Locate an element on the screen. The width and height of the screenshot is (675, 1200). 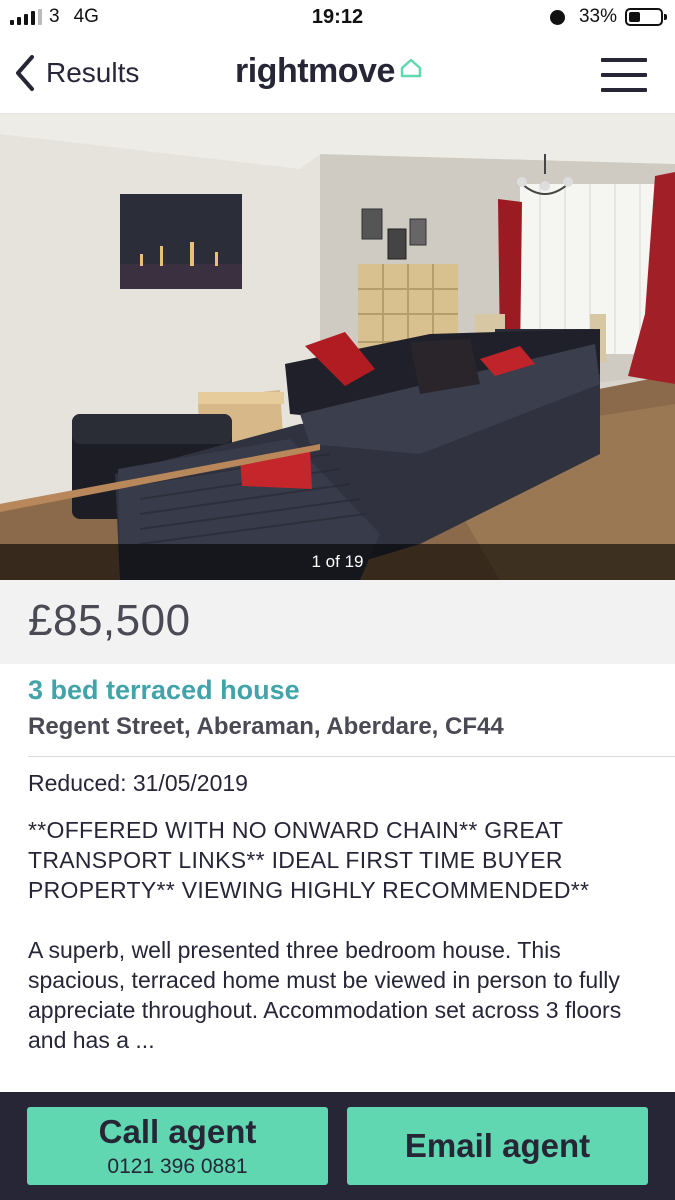
email-agent-button: Email agent is located at coordinates (497, 1146).